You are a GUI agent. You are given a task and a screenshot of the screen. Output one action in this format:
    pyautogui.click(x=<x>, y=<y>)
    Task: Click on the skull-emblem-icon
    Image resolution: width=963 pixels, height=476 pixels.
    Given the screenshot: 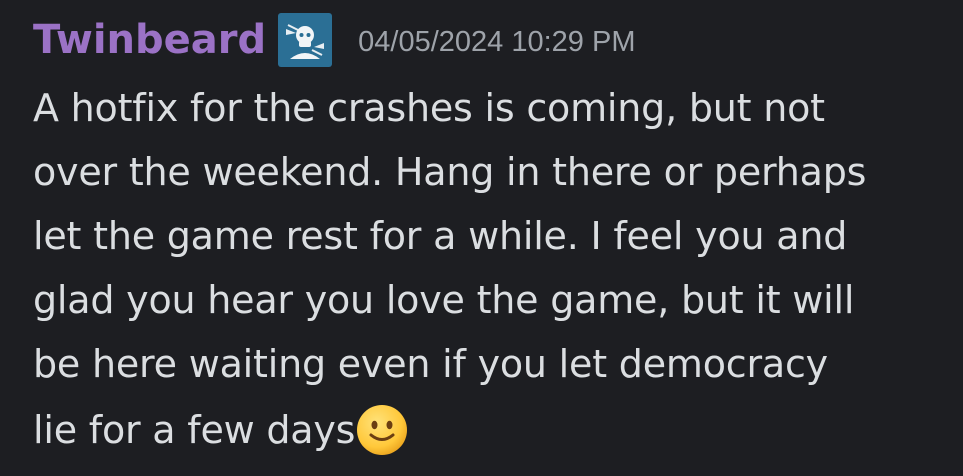 What is the action you would take?
    pyautogui.click(x=305, y=41)
    